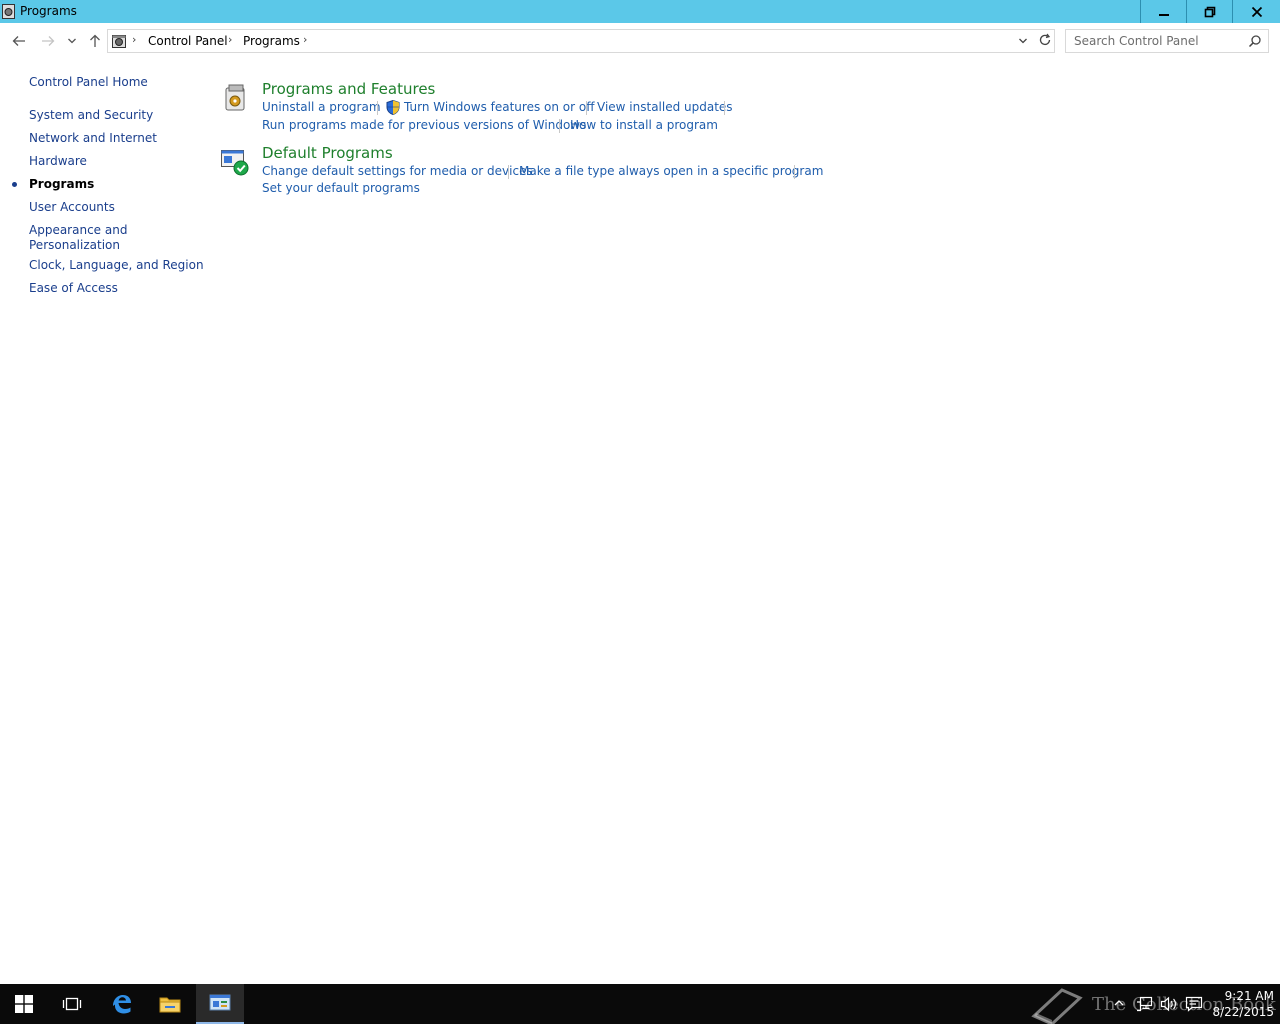  I want to click on sidebar-item-label-line2: Personalization, so click(74, 245).